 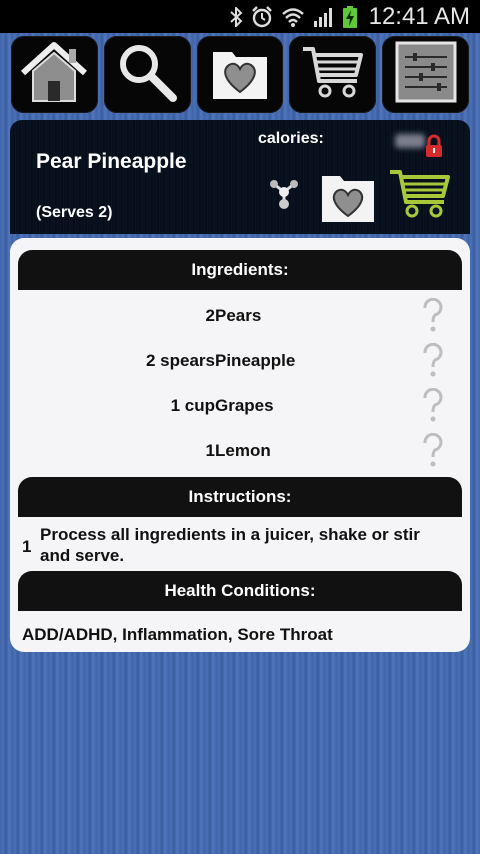 I want to click on search-icon, so click(x=147, y=74).